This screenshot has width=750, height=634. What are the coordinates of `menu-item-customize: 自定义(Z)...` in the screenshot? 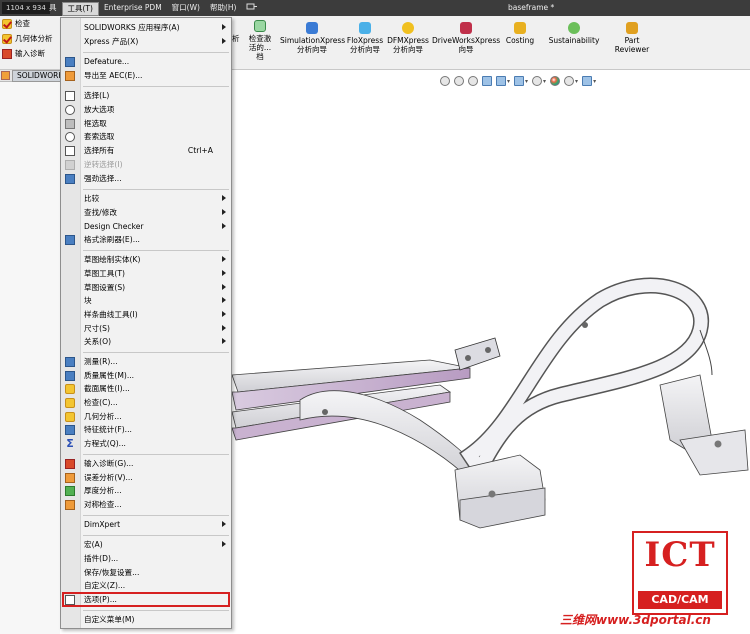 It's located at (146, 586).